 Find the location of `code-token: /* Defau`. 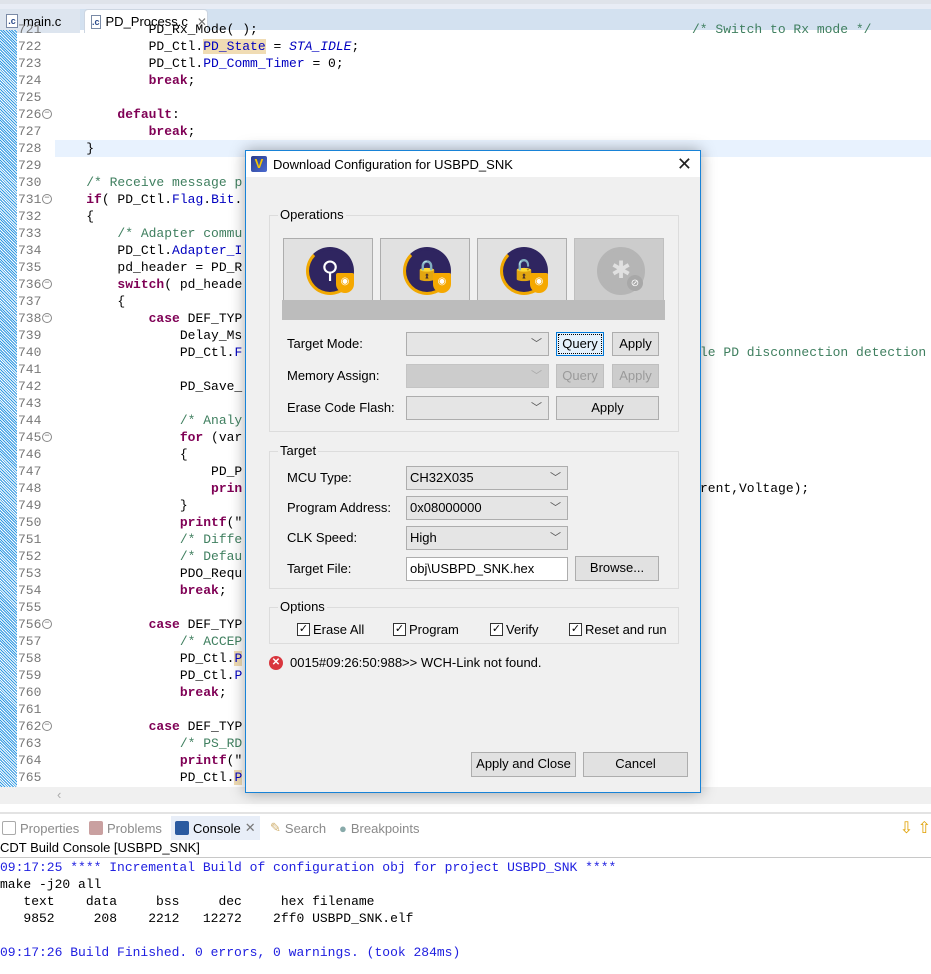

code-token: /* Defau is located at coordinates (211, 556).